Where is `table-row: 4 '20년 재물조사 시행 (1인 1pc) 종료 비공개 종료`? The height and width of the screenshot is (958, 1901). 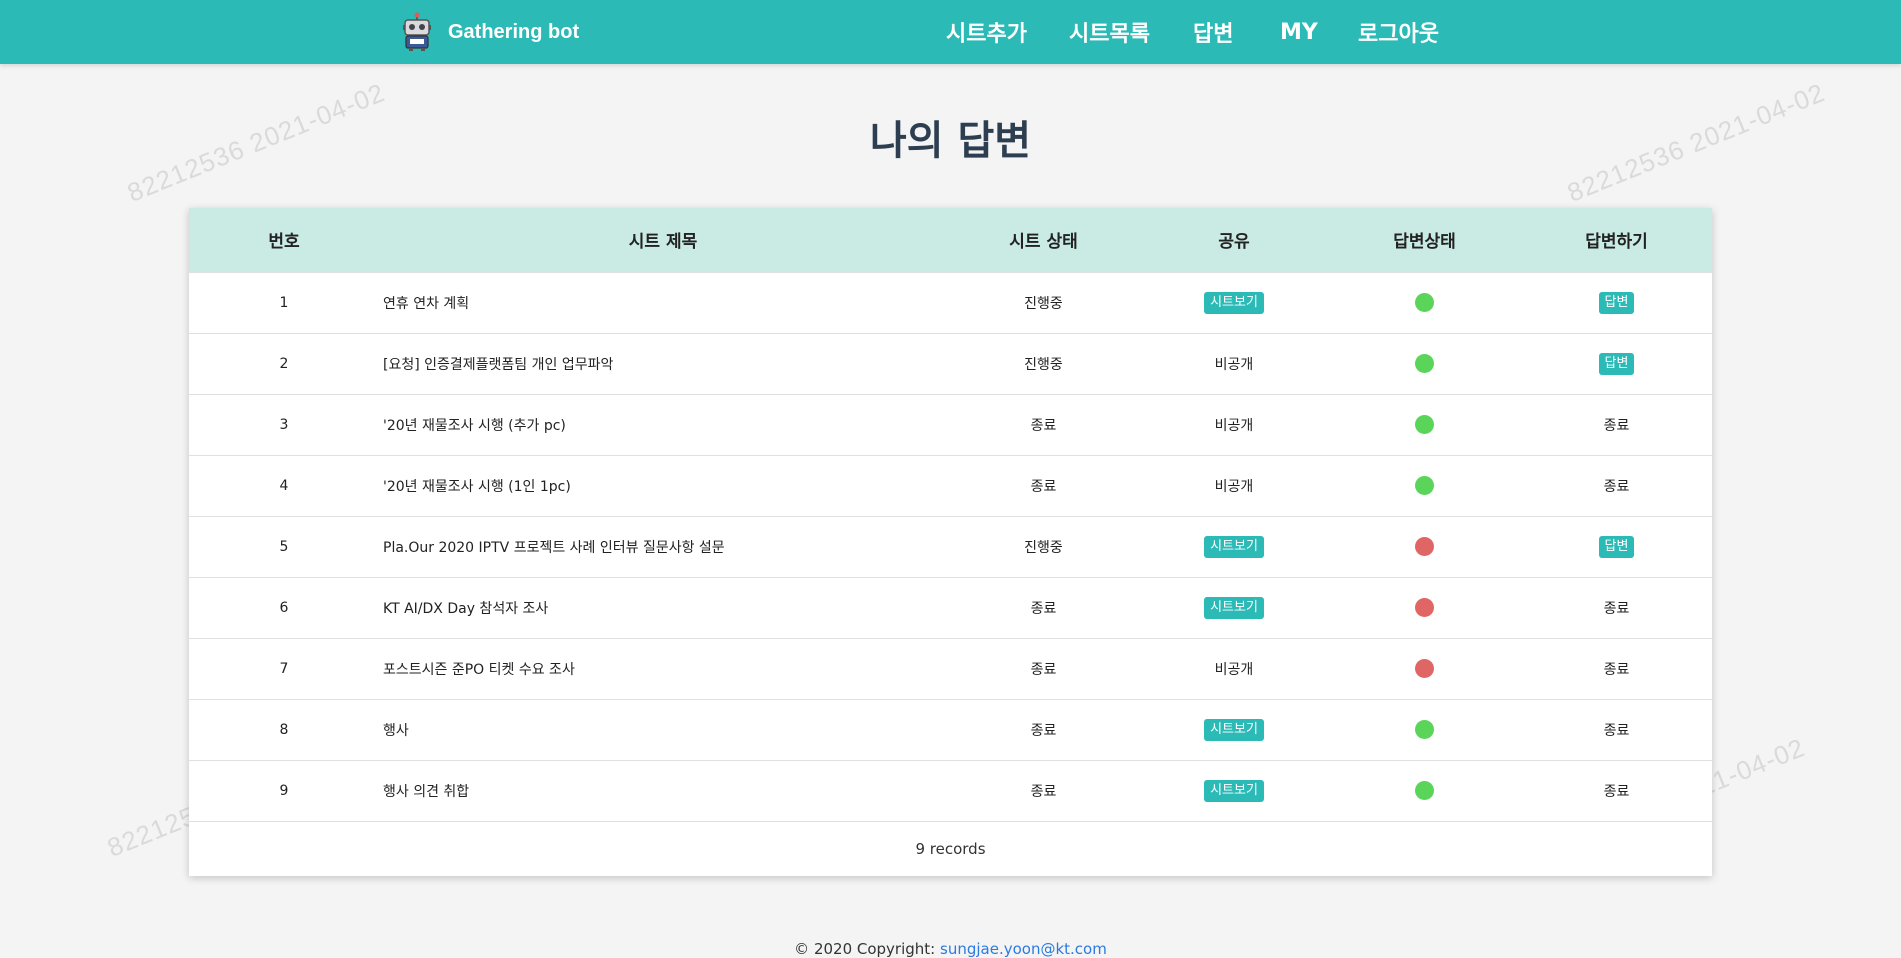
table-row: 4 '20년 재물조사 시행 (1인 1pc) 종료 비공개 종료 is located at coordinates (950, 485).